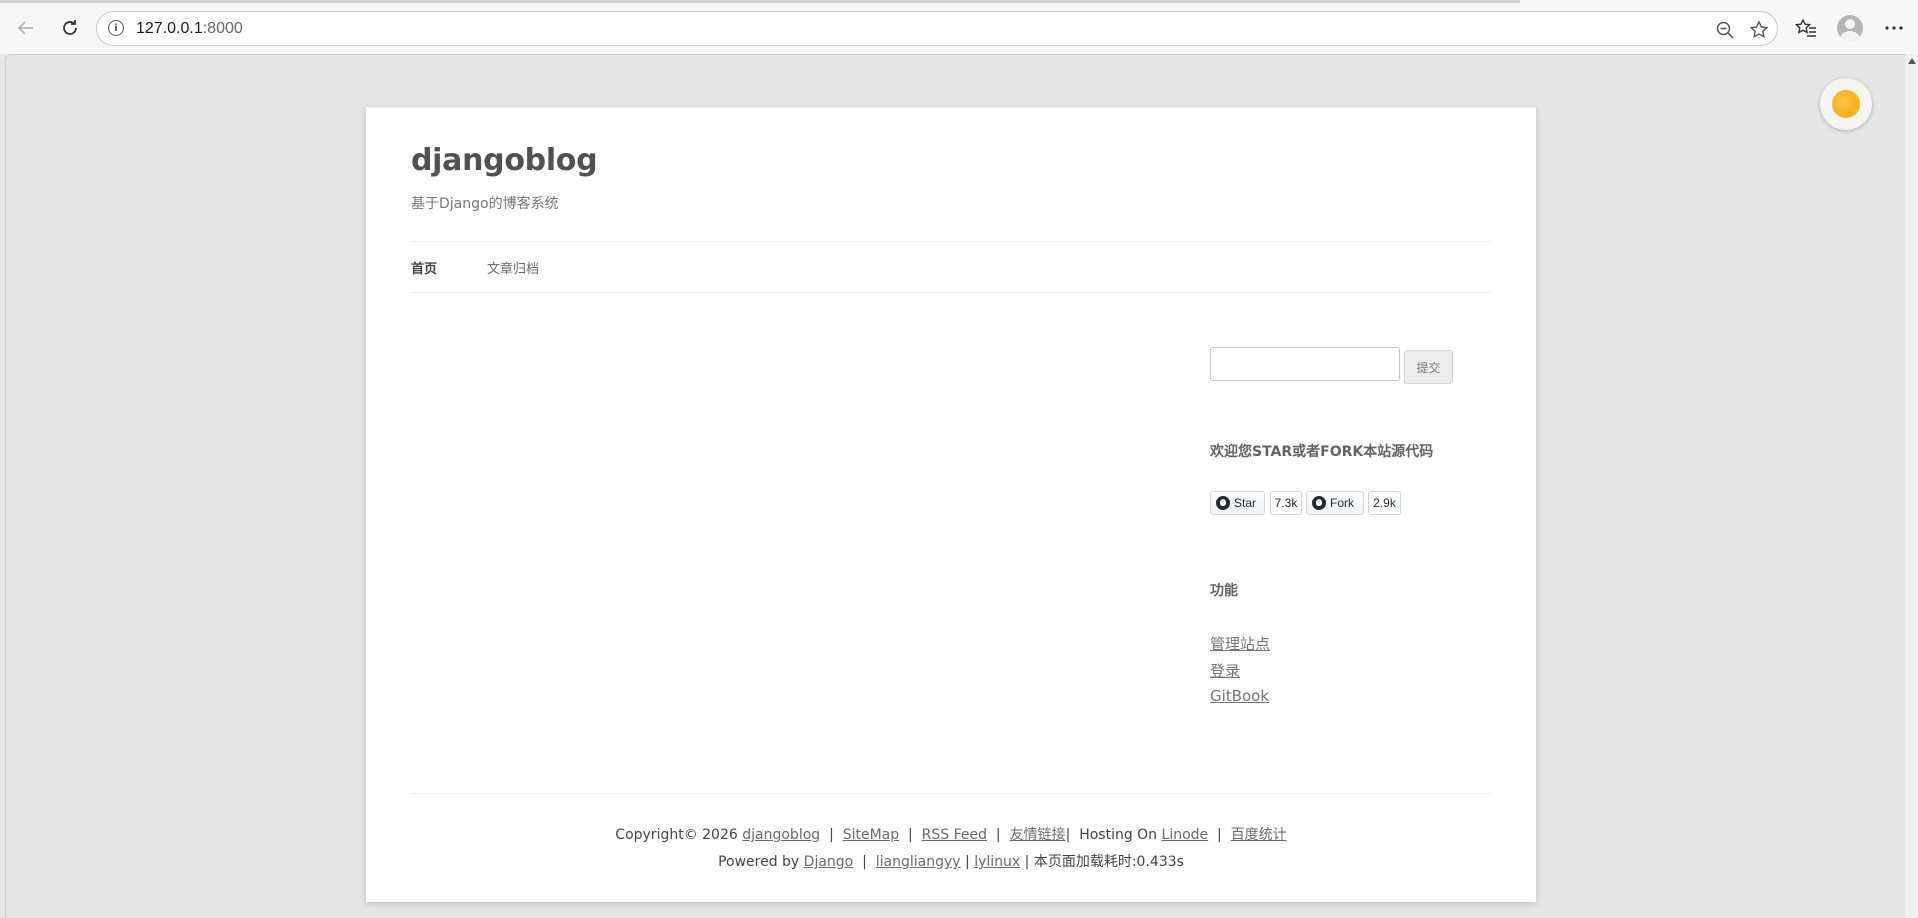  Describe the element at coordinates (1384, 503) in the screenshot. I see `github-fork-count: 2.9k` at that location.